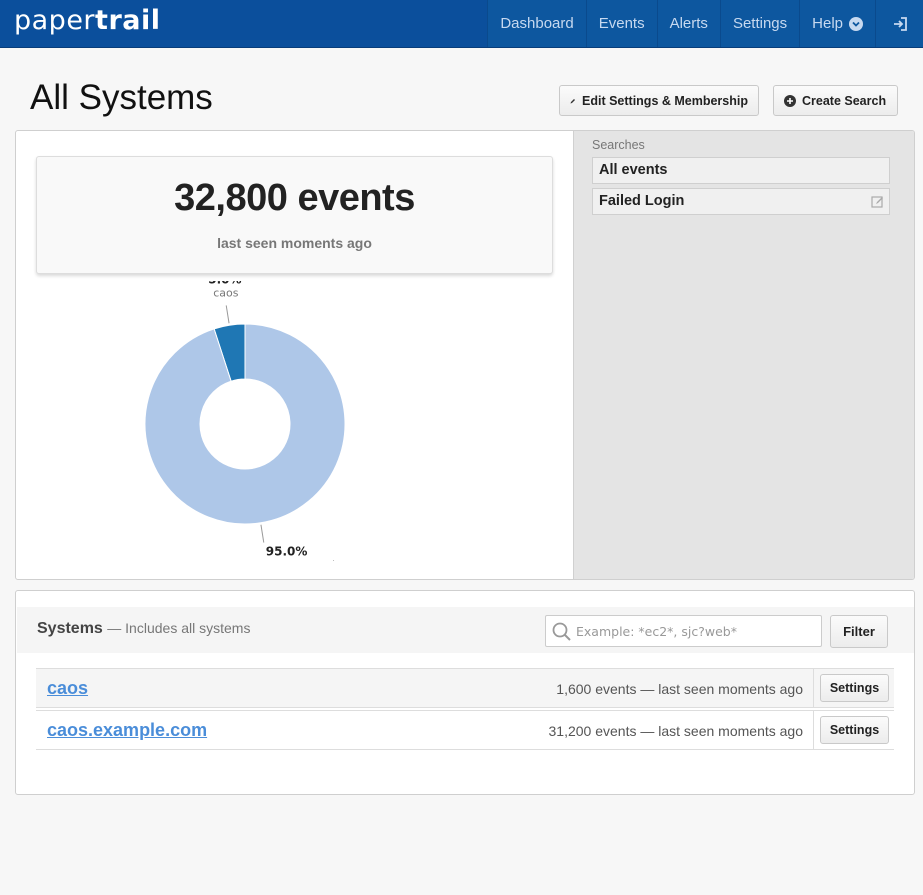 This screenshot has width=923, height=895. What do you see at coordinates (121, 97) in the screenshot?
I see `page-title: All Systems` at bounding box center [121, 97].